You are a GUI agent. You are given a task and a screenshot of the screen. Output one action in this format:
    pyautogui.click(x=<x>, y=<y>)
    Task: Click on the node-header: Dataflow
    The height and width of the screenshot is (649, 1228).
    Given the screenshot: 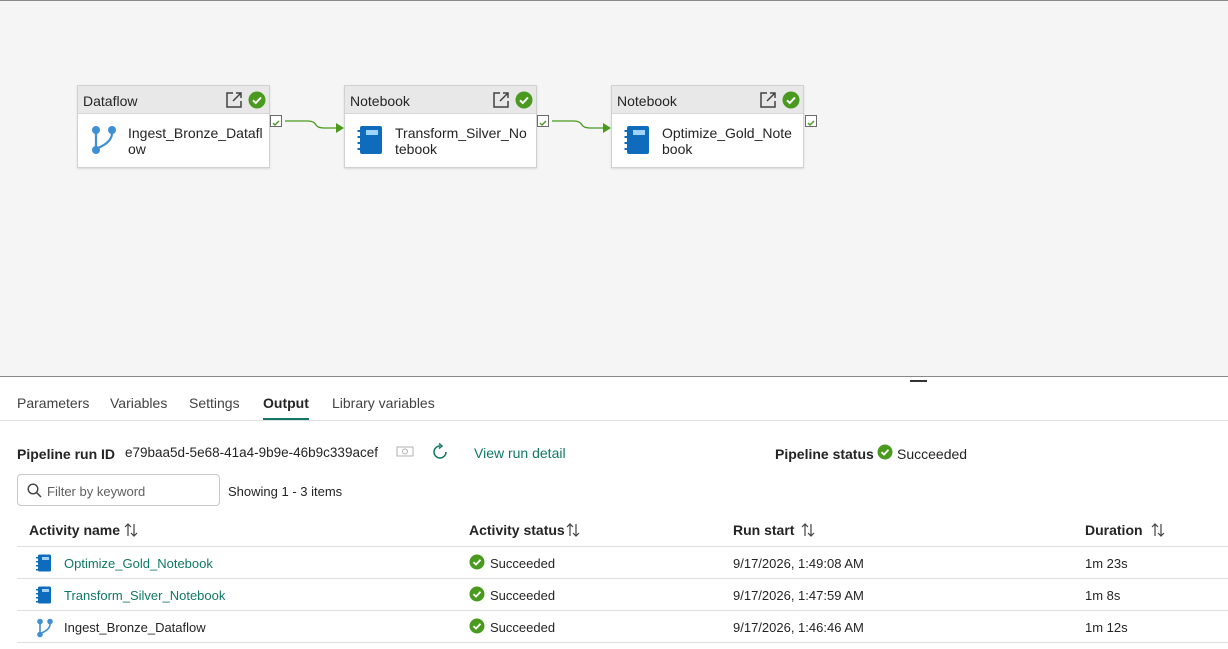 What is the action you would take?
    pyautogui.click(x=173, y=100)
    